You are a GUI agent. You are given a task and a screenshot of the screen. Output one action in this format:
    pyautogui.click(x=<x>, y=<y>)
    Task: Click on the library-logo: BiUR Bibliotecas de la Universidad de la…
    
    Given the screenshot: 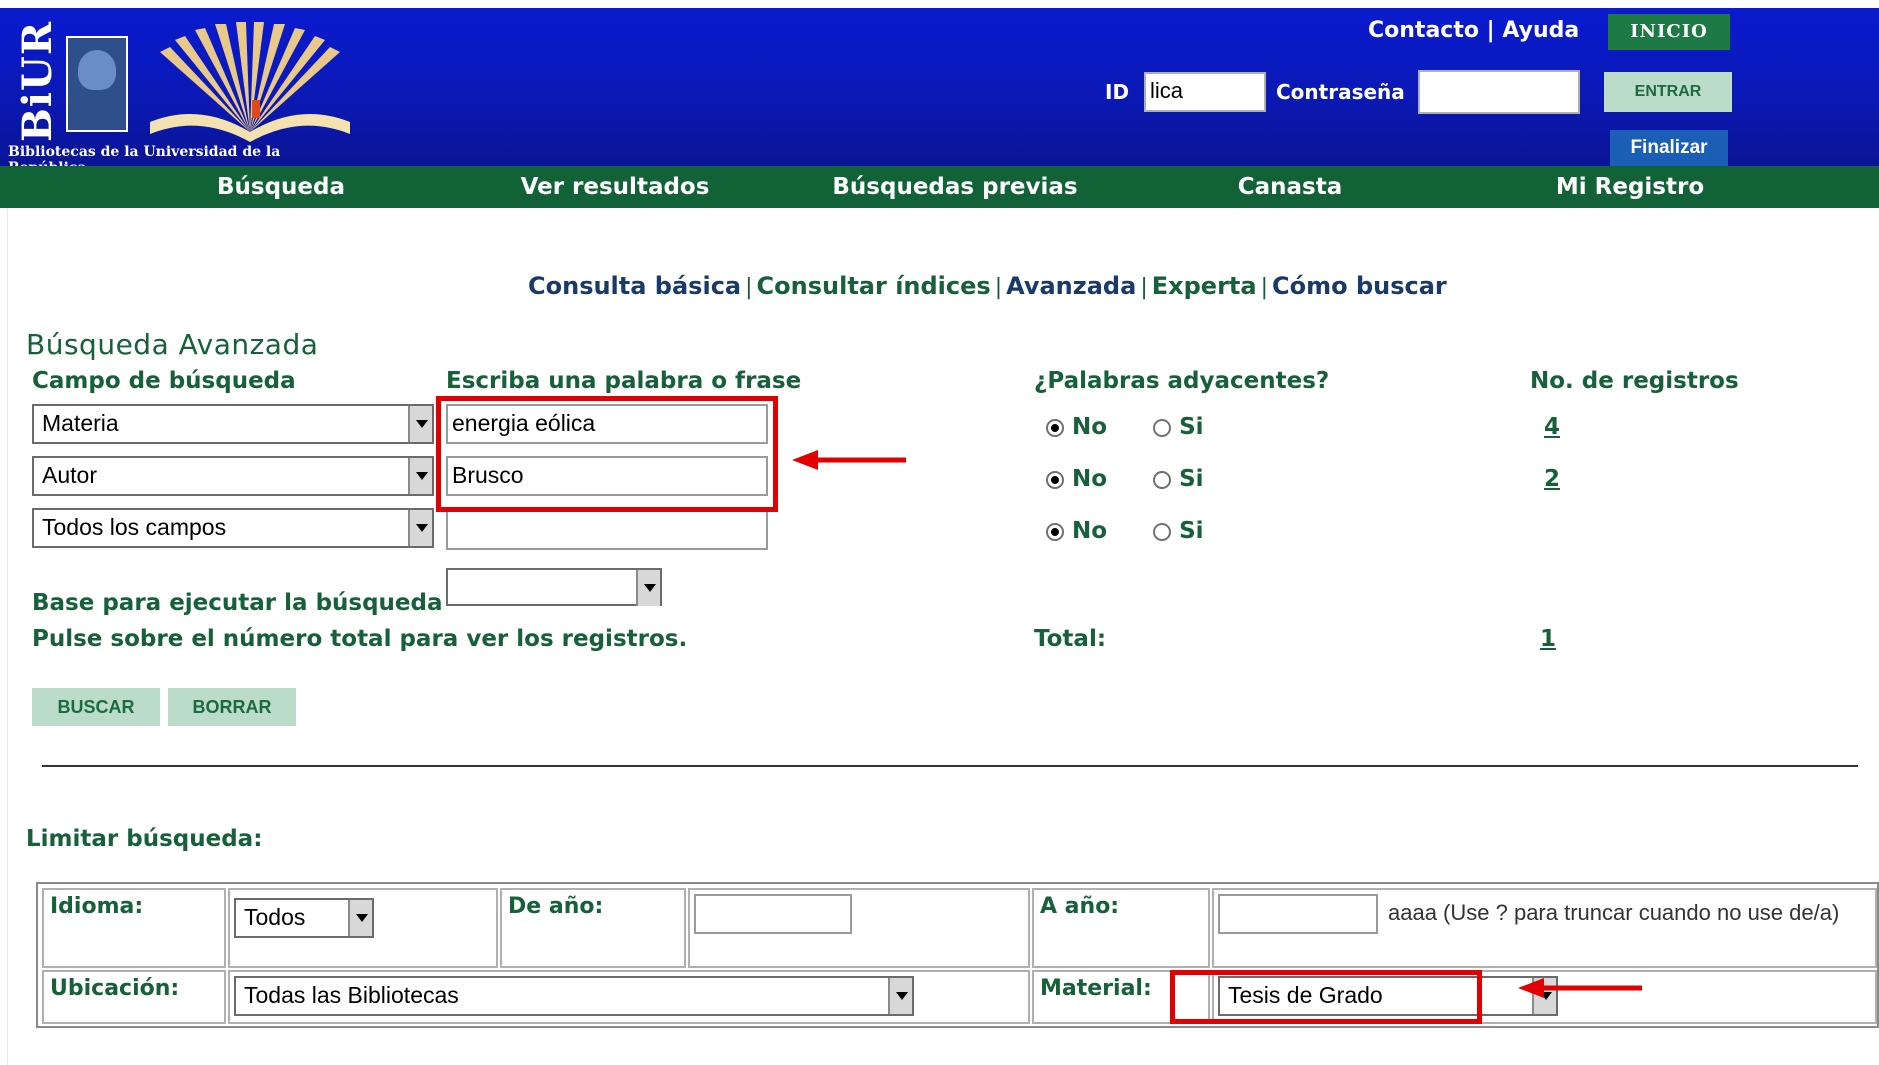 What is the action you would take?
    pyautogui.click(x=181, y=92)
    